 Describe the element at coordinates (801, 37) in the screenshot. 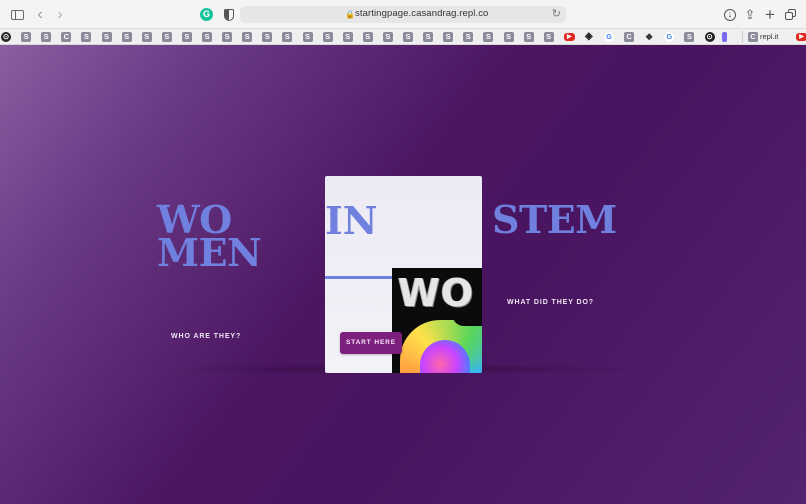

I see `youtube-favicon-icon: ▶` at that location.